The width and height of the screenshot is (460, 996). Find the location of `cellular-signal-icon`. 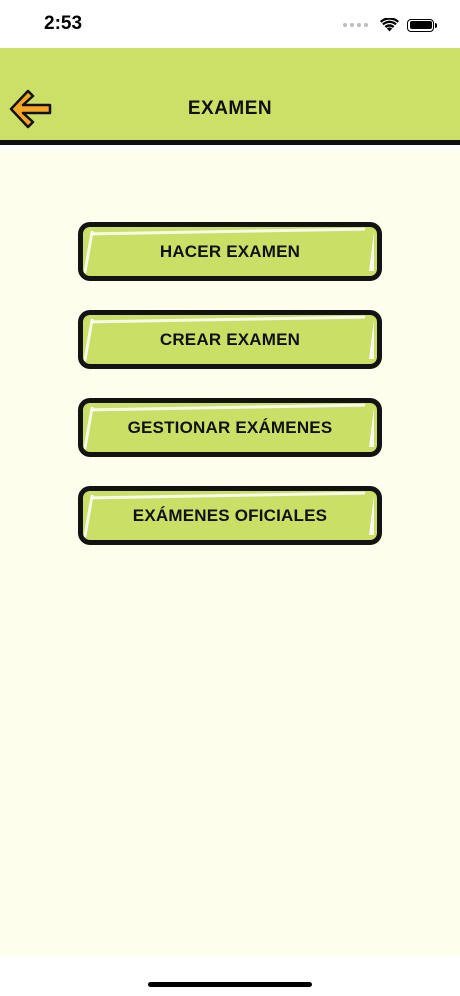

cellular-signal-icon is located at coordinates (355, 25).